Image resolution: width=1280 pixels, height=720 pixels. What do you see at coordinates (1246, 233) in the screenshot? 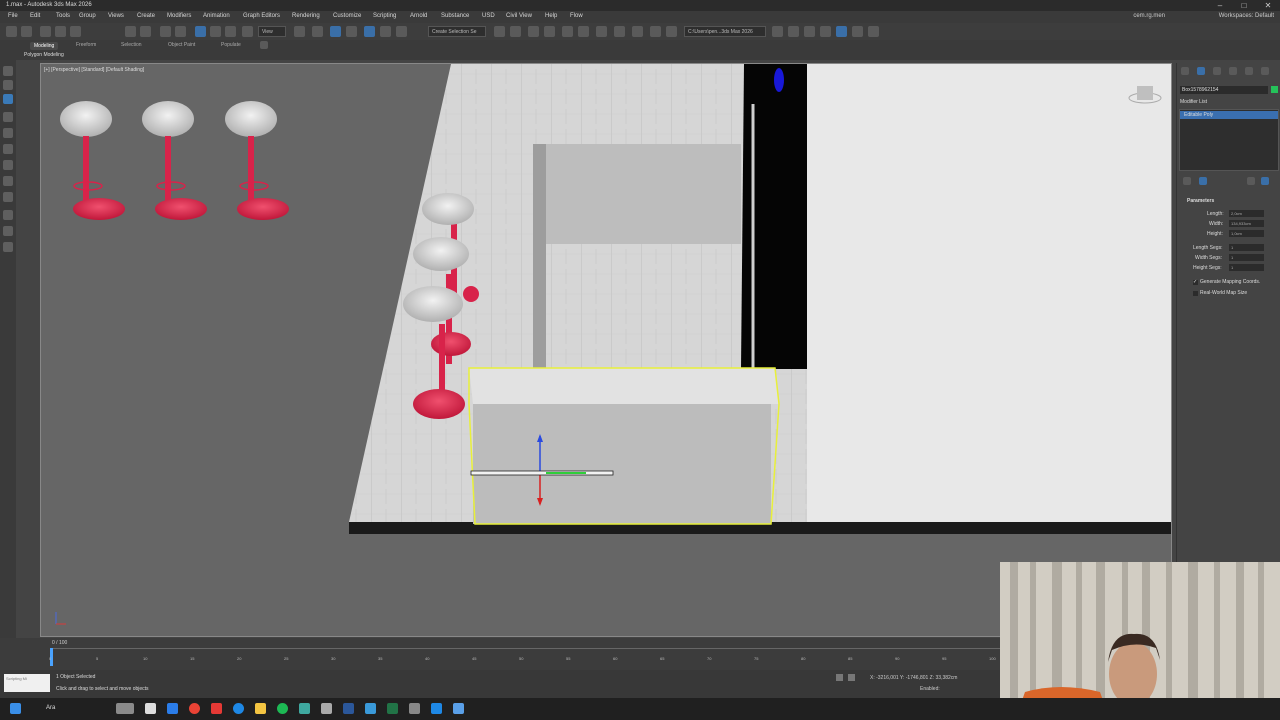
I see `height-field: 1,0cm` at bounding box center [1246, 233].